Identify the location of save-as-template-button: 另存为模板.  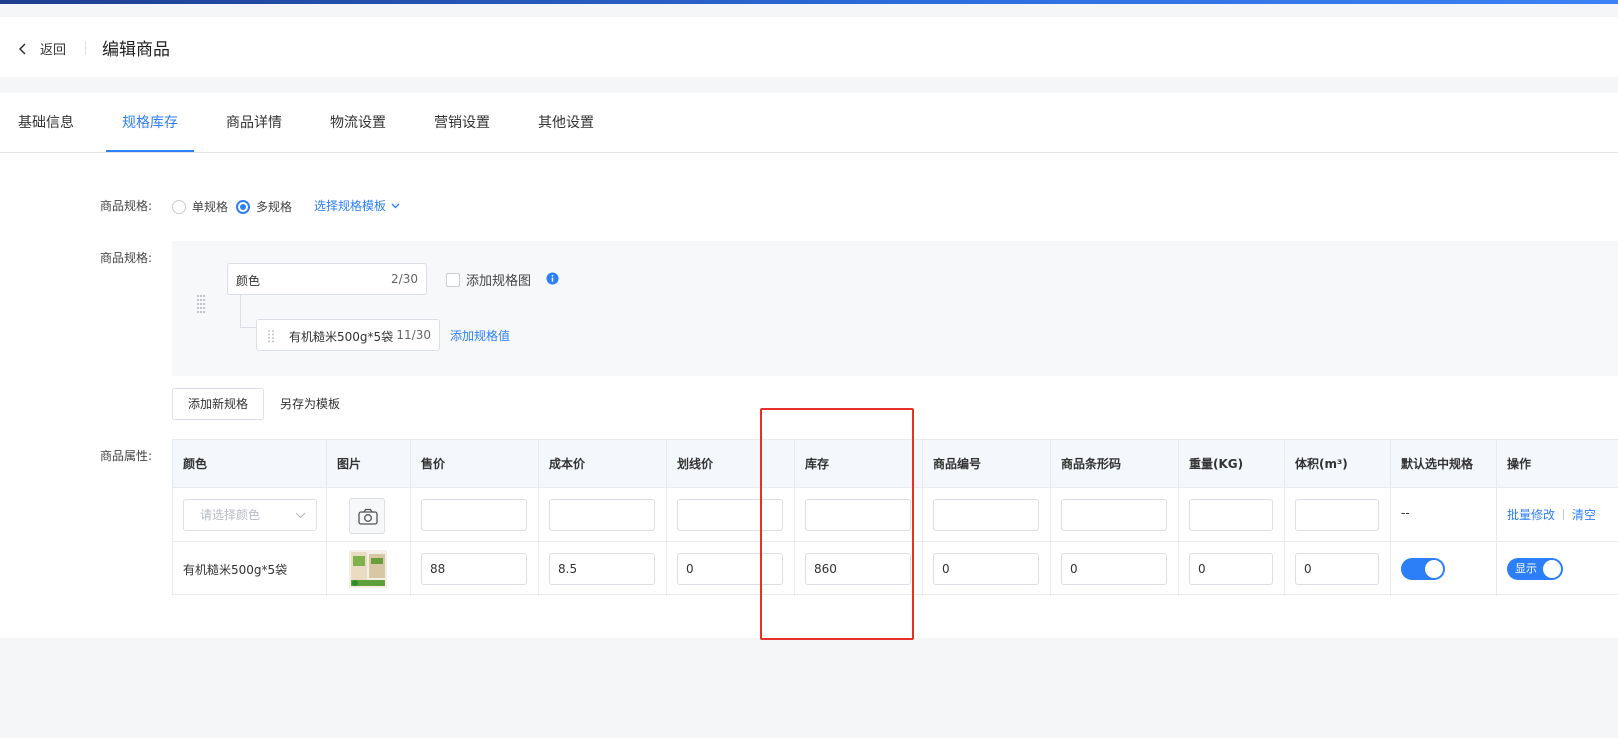
(310, 403).